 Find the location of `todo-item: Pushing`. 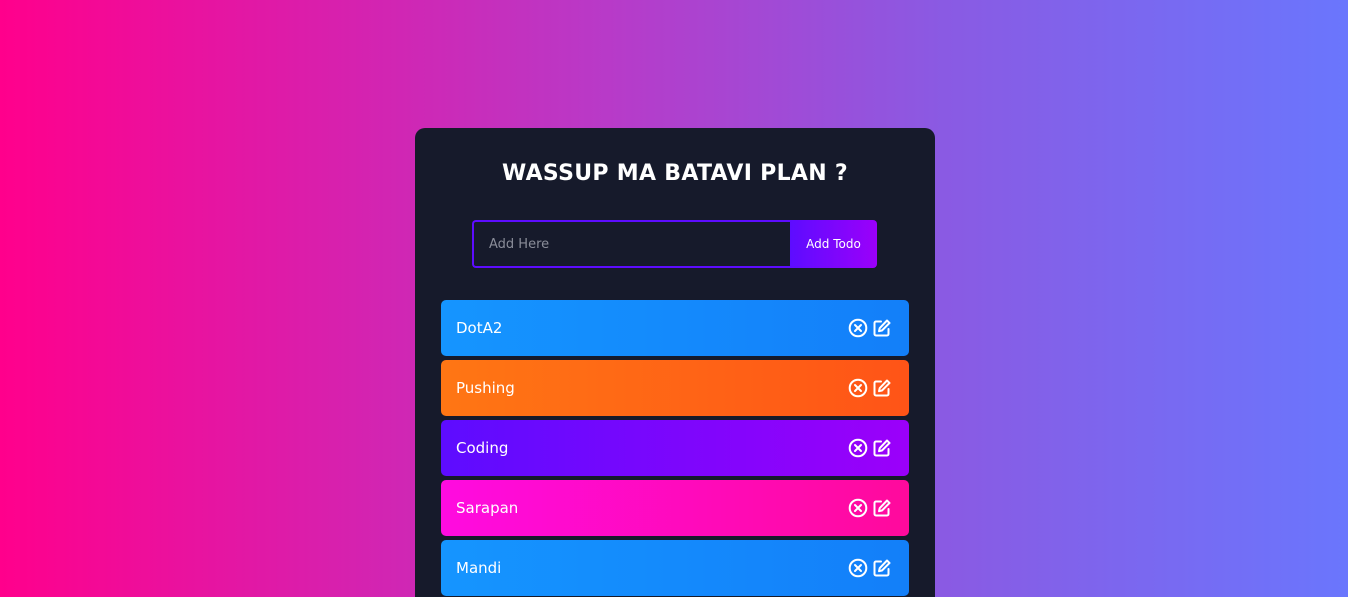

todo-item: Pushing is located at coordinates (675, 388).